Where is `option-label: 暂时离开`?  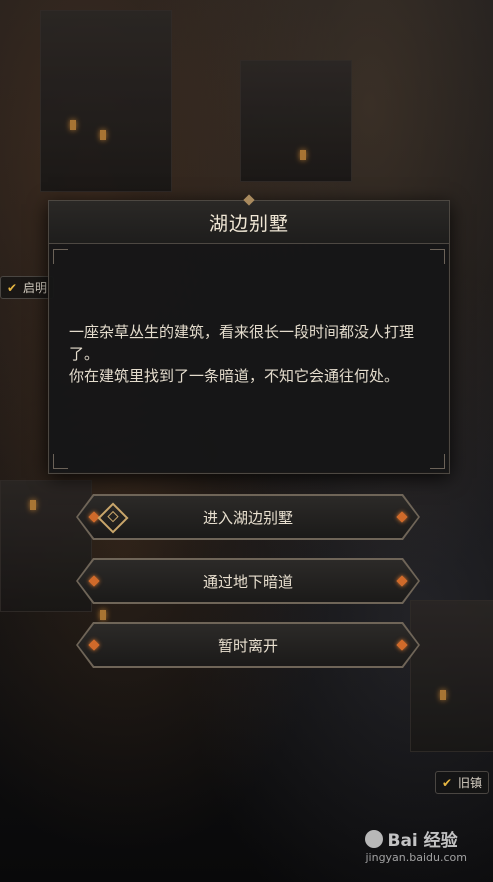
option-label: 暂时离开 is located at coordinates (247, 645).